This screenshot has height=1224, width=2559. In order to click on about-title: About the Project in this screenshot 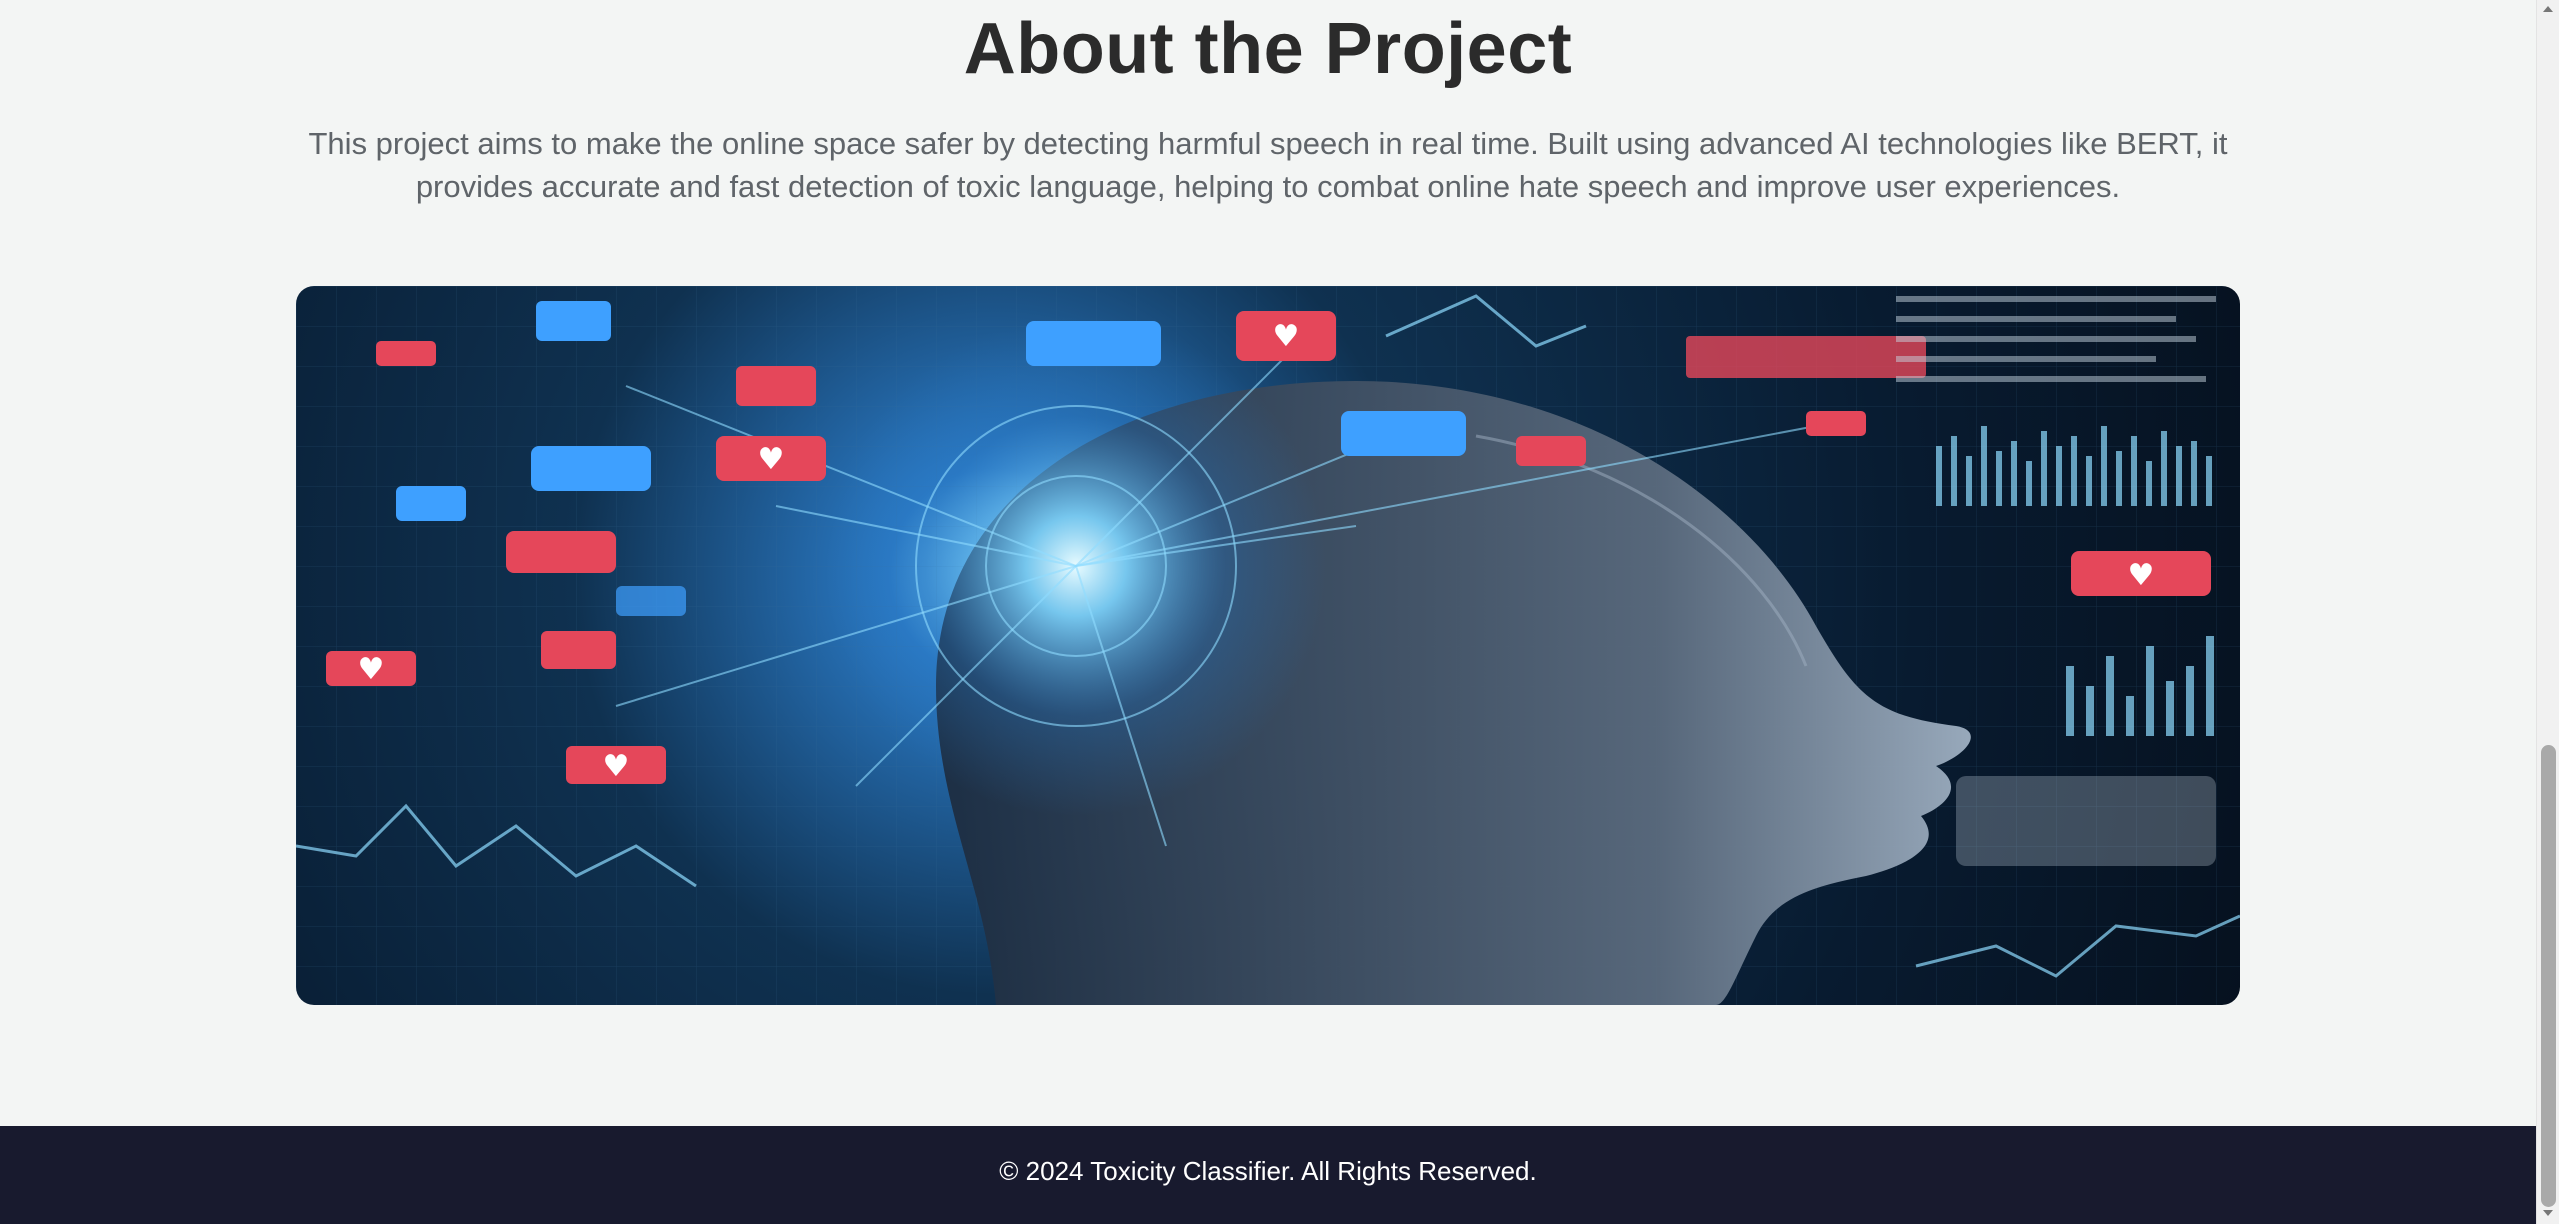, I will do `click(1268, 49)`.